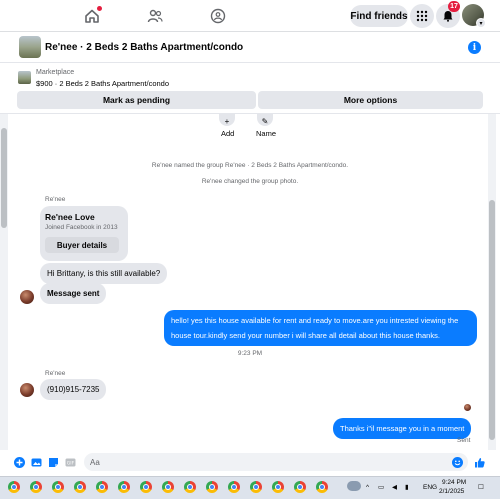  I want to click on battery-icon: ▮, so click(407, 487).